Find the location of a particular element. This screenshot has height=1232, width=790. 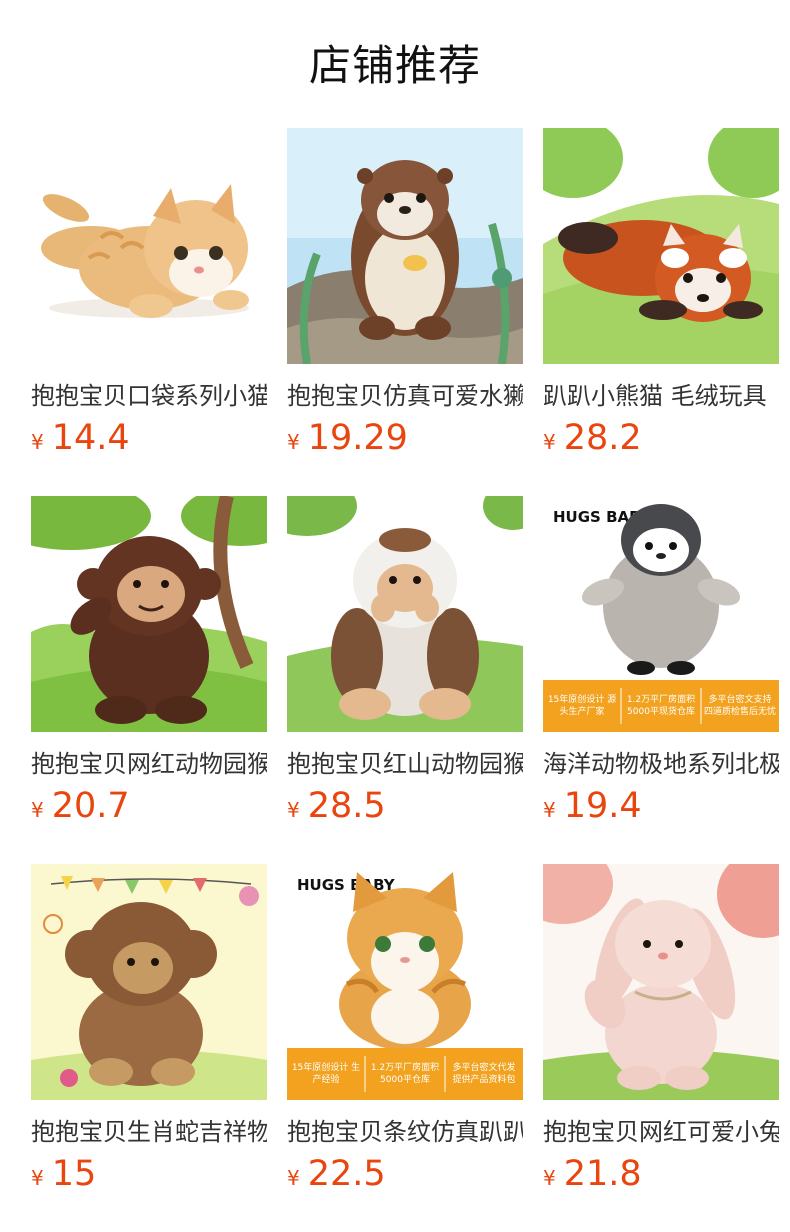

product-price: ¥ 22.5 is located at coordinates (336, 1174).